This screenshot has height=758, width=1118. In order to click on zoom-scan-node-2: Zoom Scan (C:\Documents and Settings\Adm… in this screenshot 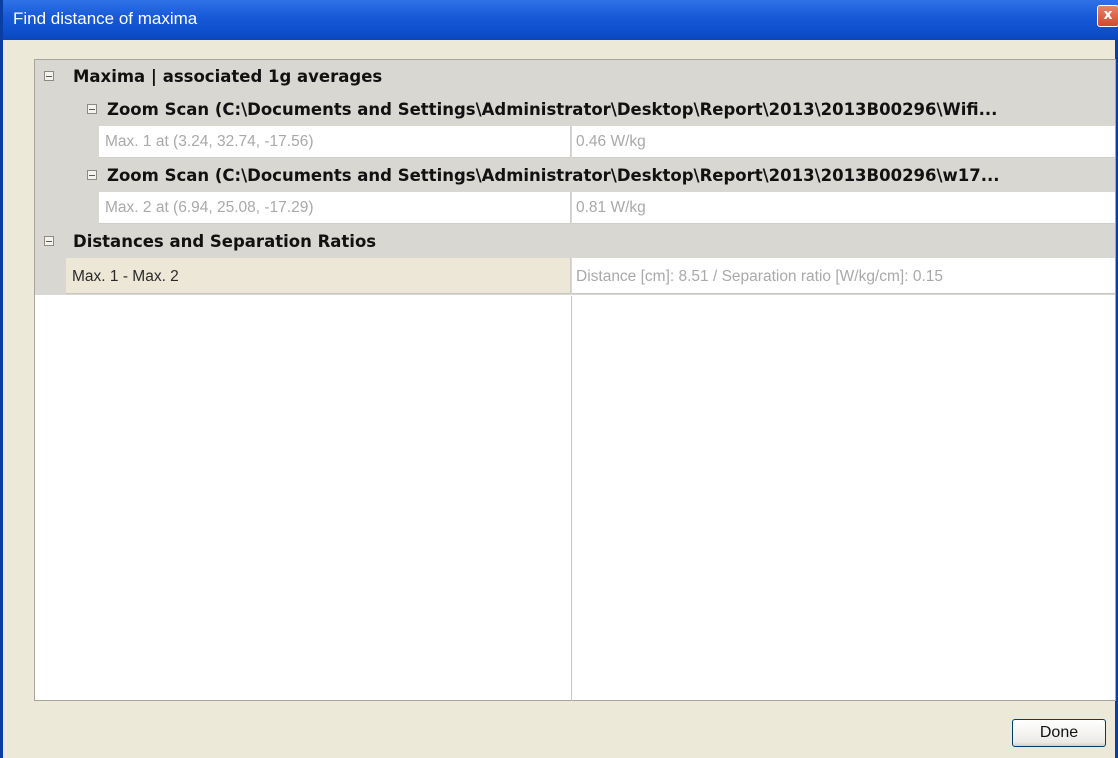, I will do `click(575, 175)`.